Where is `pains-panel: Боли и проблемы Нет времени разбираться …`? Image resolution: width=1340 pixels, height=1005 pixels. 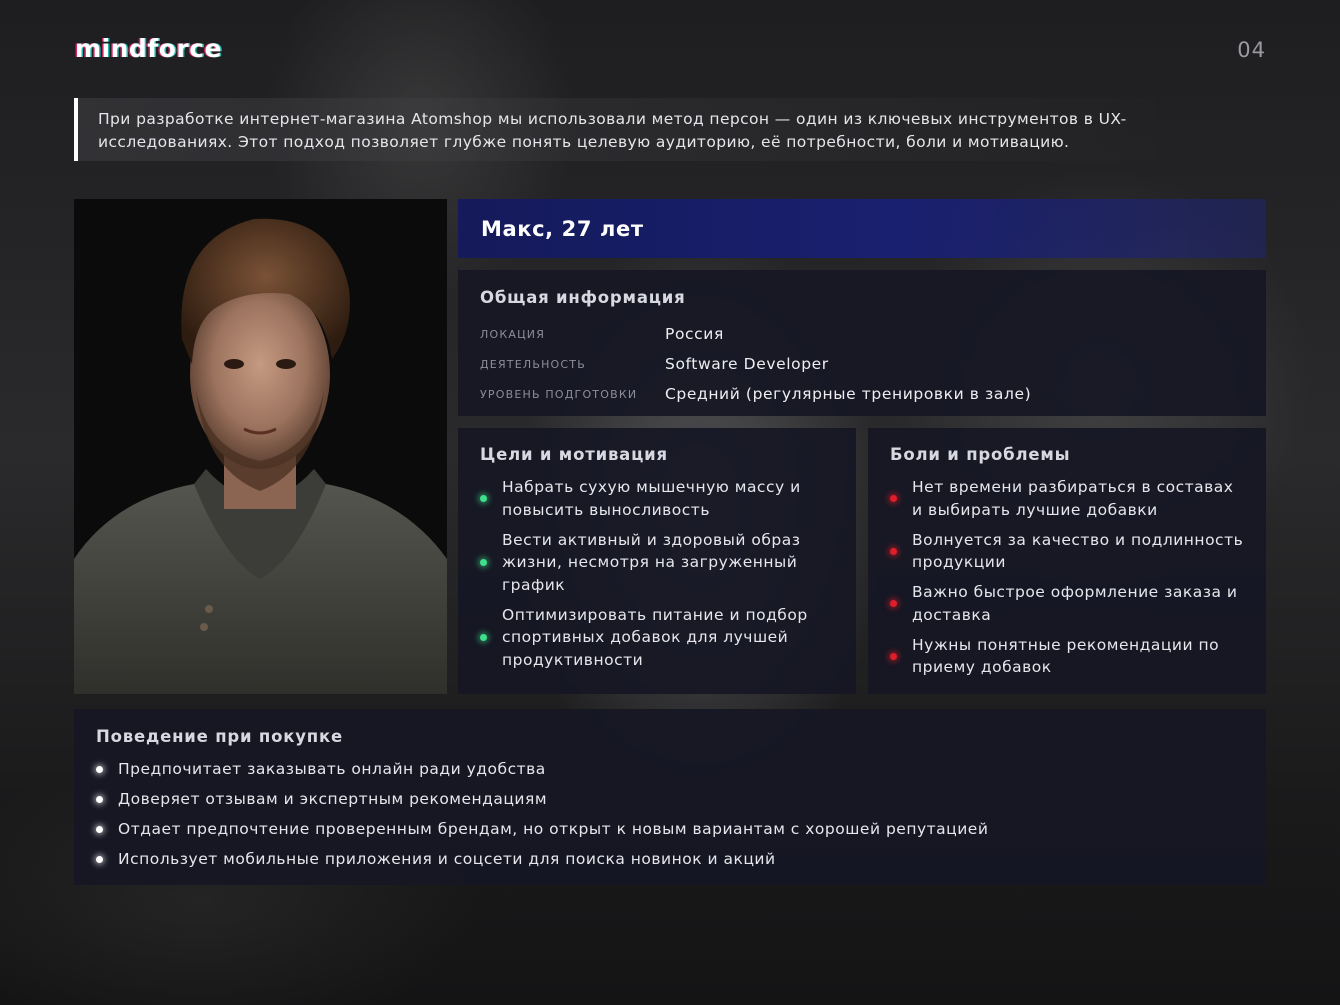
pains-panel: Боли и проблемы Нет времени разбираться … is located at coordinates (1067, 561).